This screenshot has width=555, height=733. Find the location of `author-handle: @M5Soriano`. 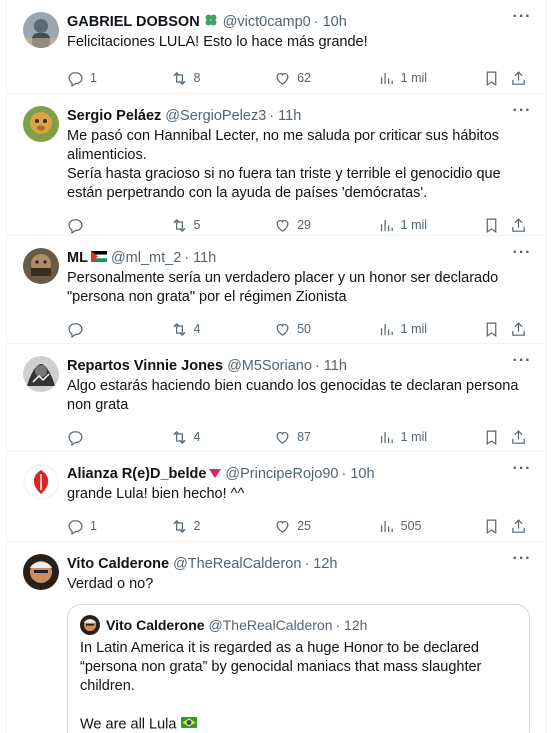

author-handle: @M5Soriano is located at coordinates (269, 366).